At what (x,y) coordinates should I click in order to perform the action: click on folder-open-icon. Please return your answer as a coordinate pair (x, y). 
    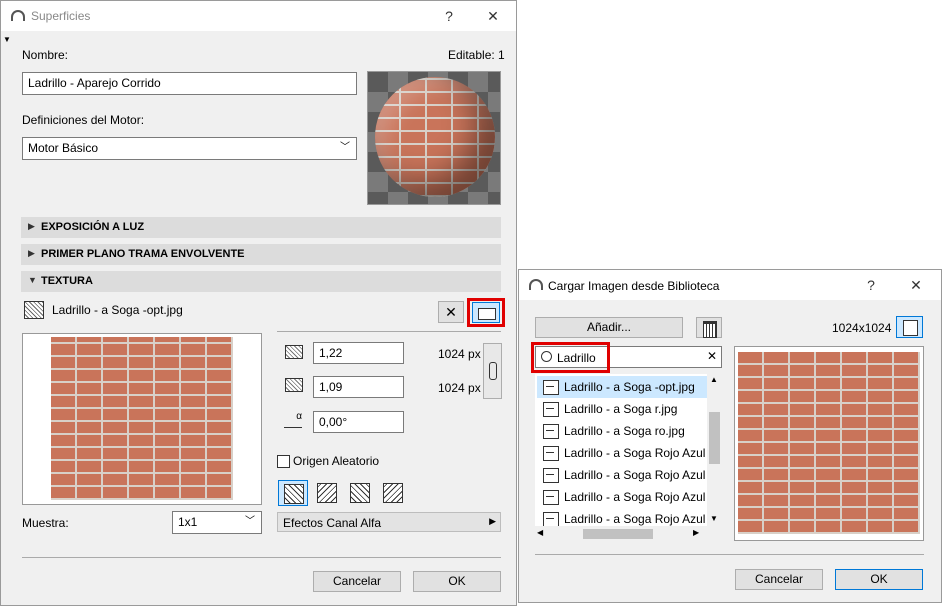
    Looking at the image, I should click on (487, 314).